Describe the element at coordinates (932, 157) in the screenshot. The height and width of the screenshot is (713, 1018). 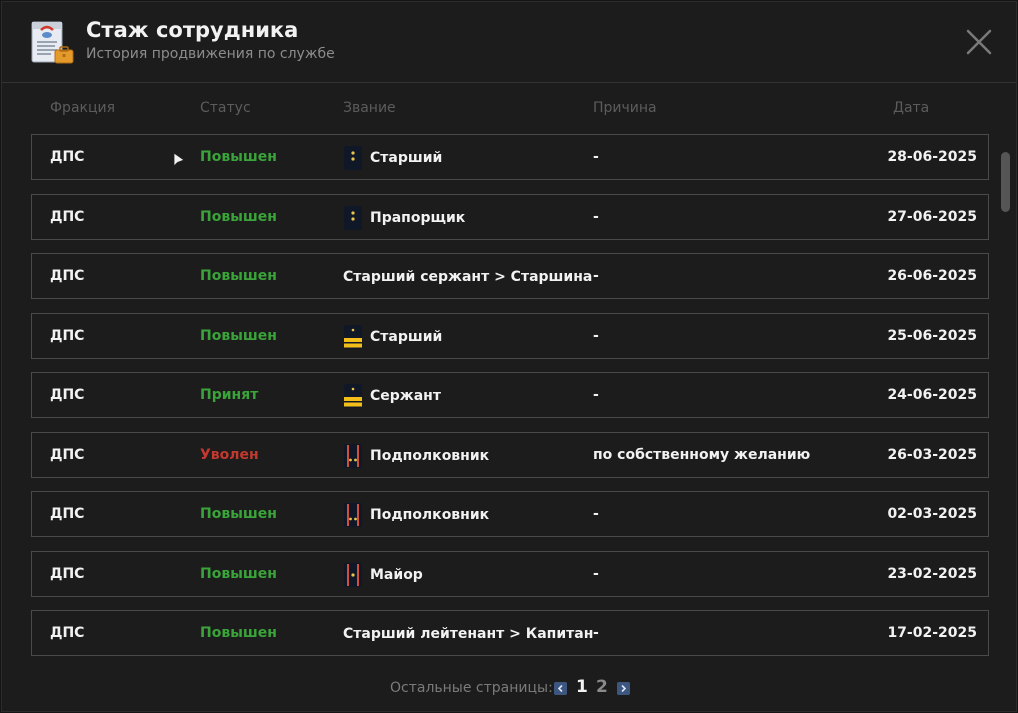
I see `row-date: 28-06-2025` at that location.